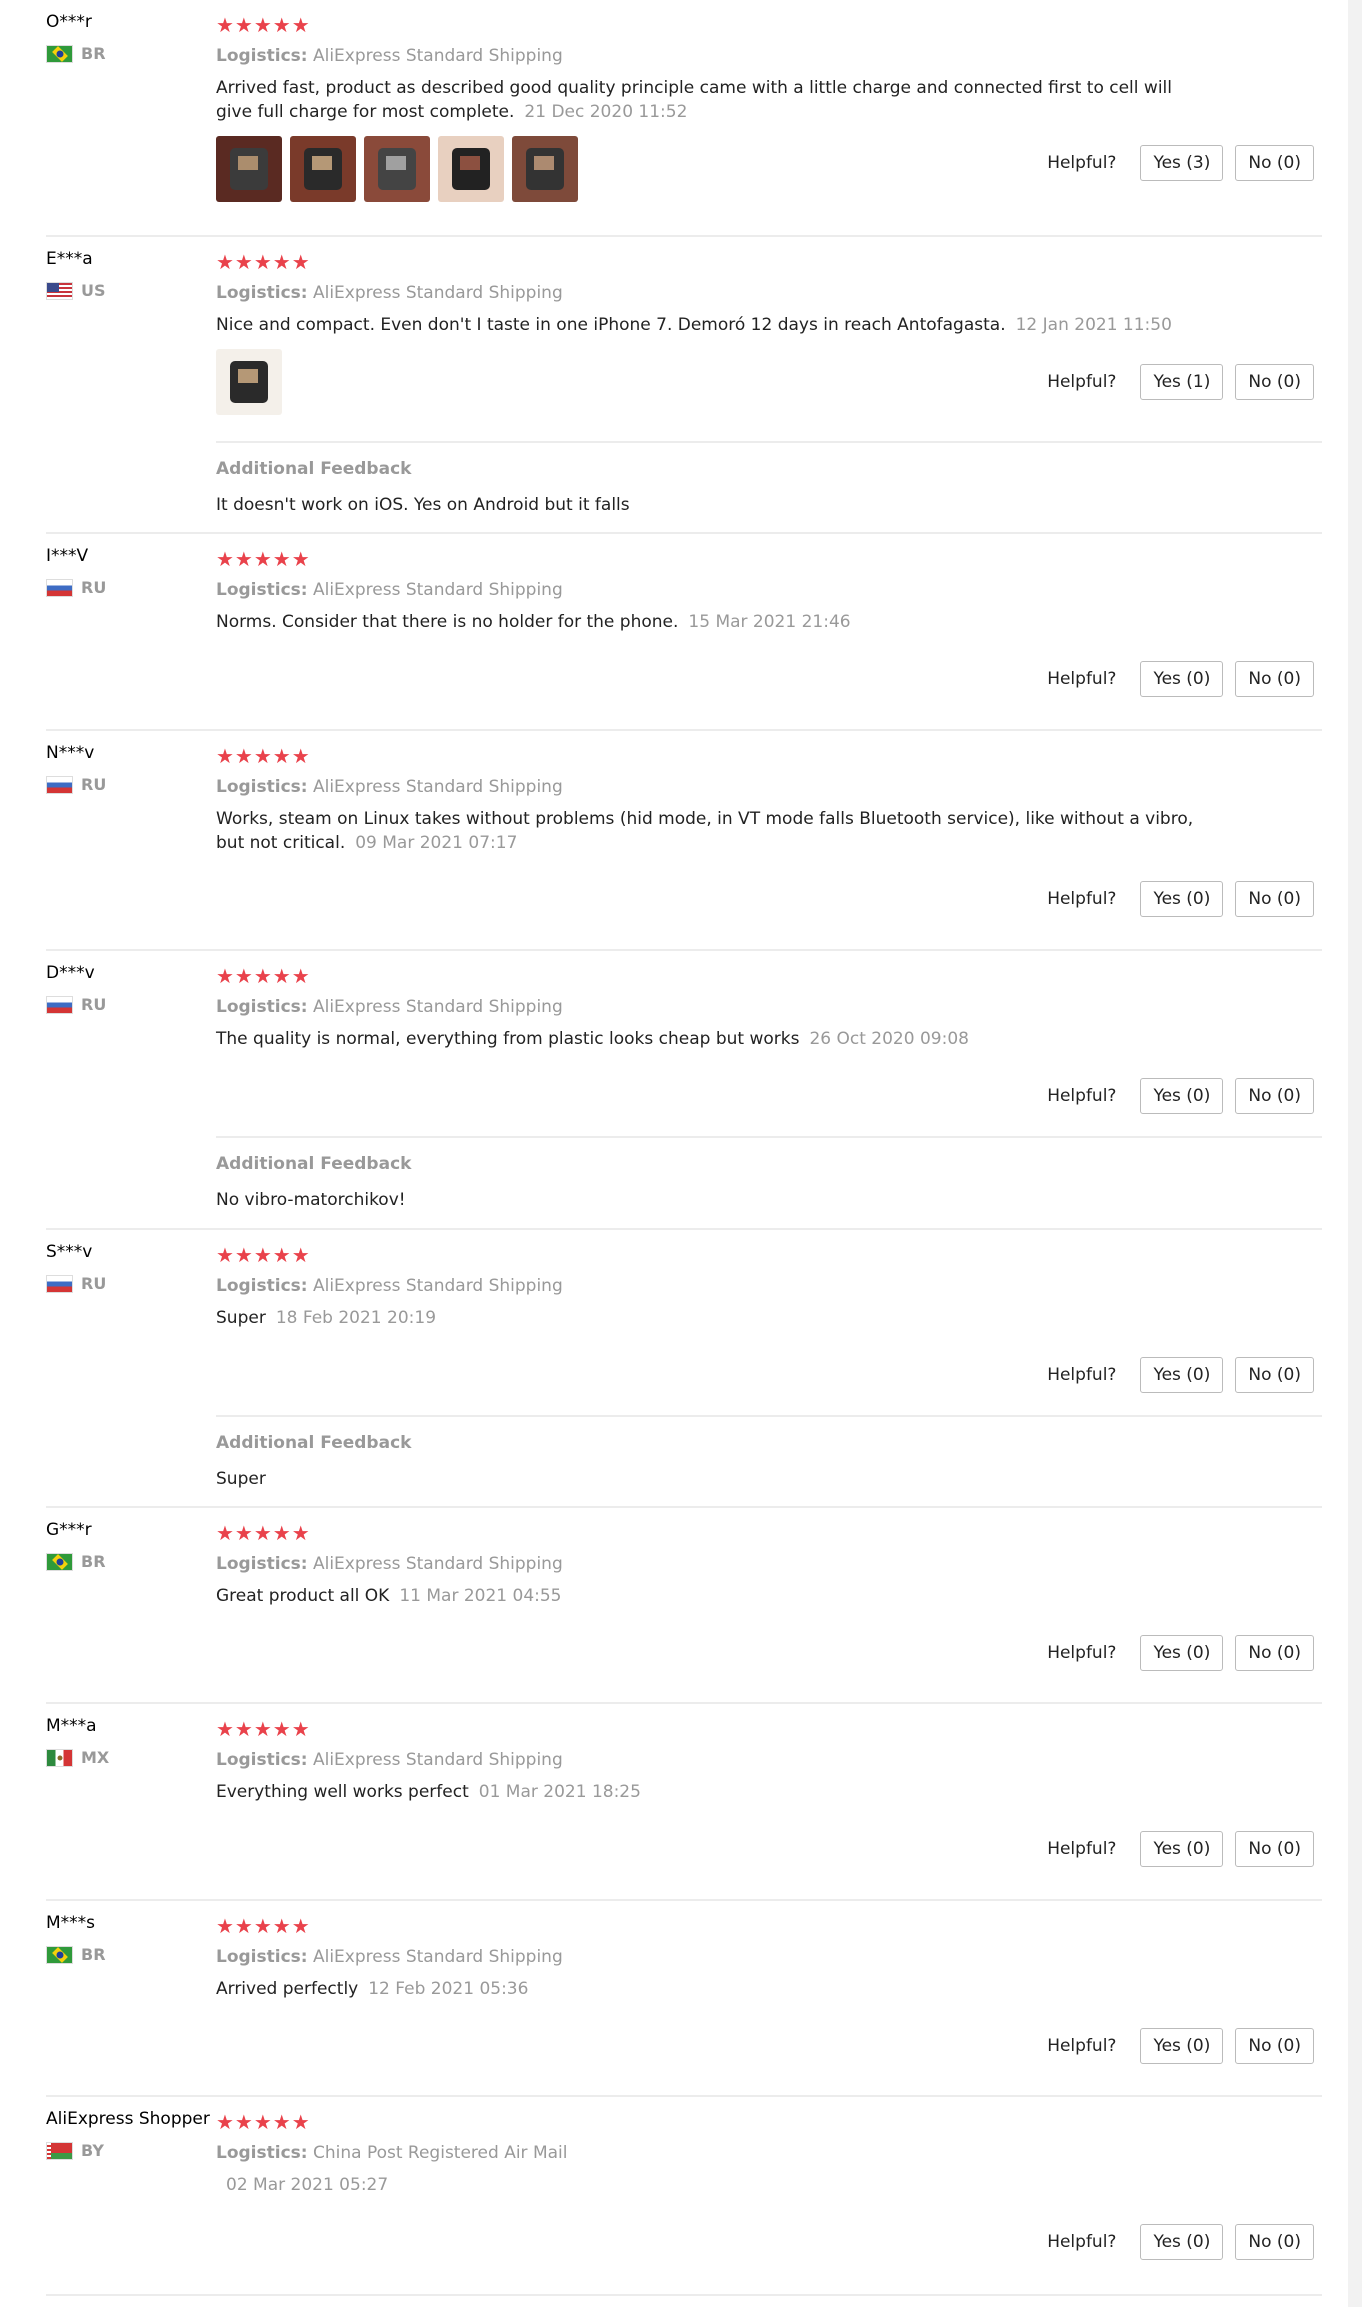  Describe the element at coordinates (95, 1757) in the screenshot. I see `country-code: MX` at that location.